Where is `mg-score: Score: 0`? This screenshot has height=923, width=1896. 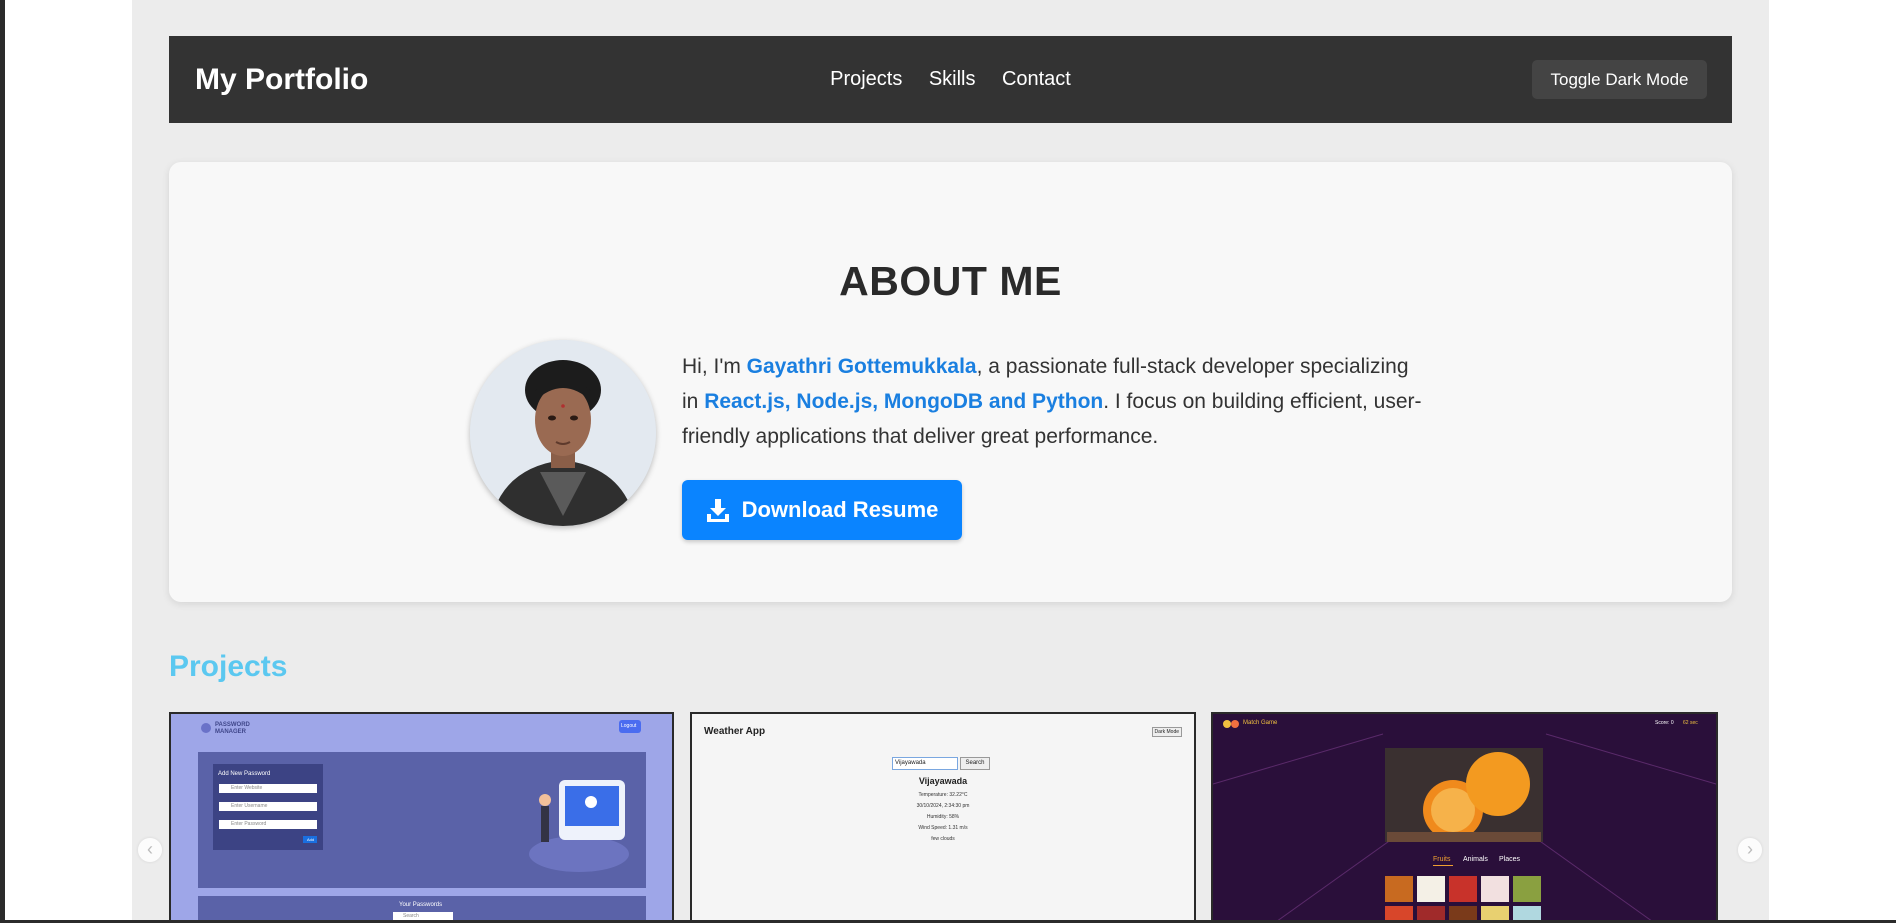
mg-score: Score: 0 is located at coordinates (1664, 723).